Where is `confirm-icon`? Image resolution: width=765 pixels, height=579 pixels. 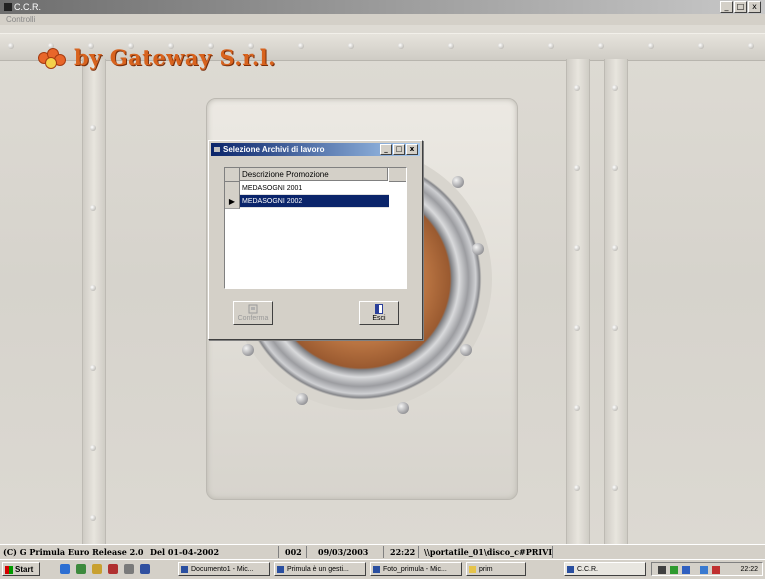 confirm-icon is located at coordinates (253, 309).